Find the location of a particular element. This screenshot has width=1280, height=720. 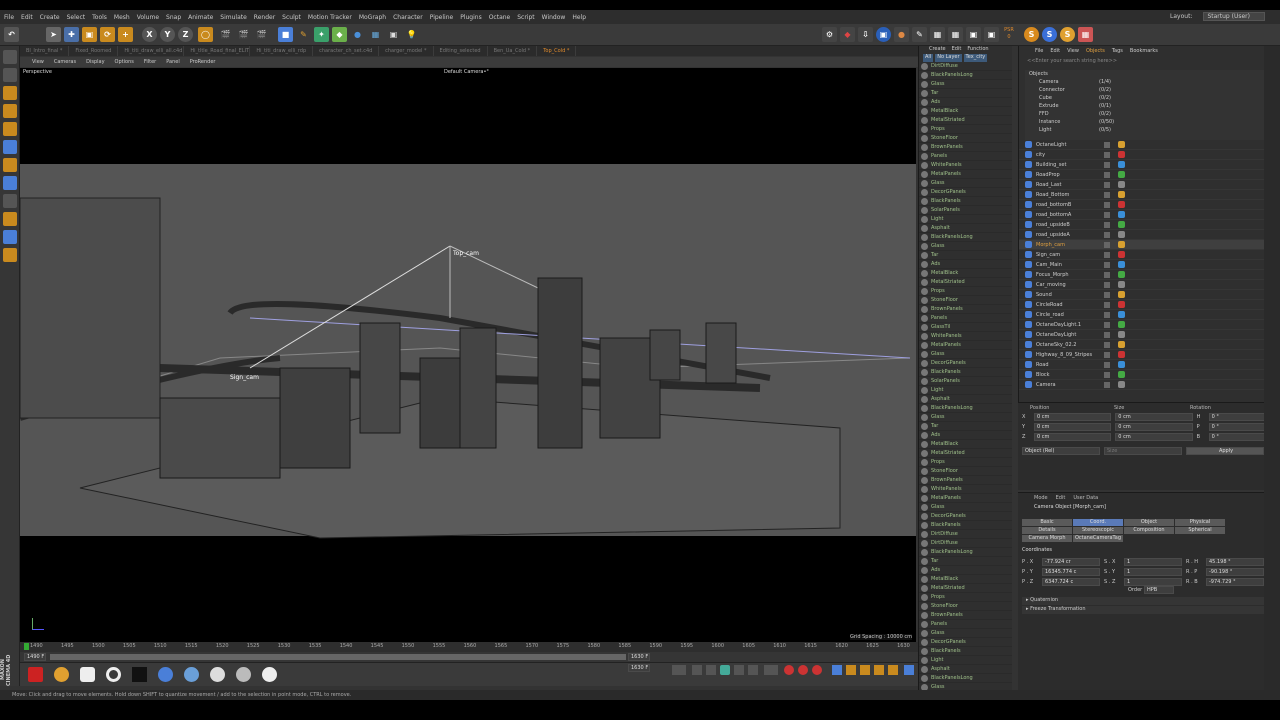

timeline-icon: ▦ is located at coordinates (955, 34).